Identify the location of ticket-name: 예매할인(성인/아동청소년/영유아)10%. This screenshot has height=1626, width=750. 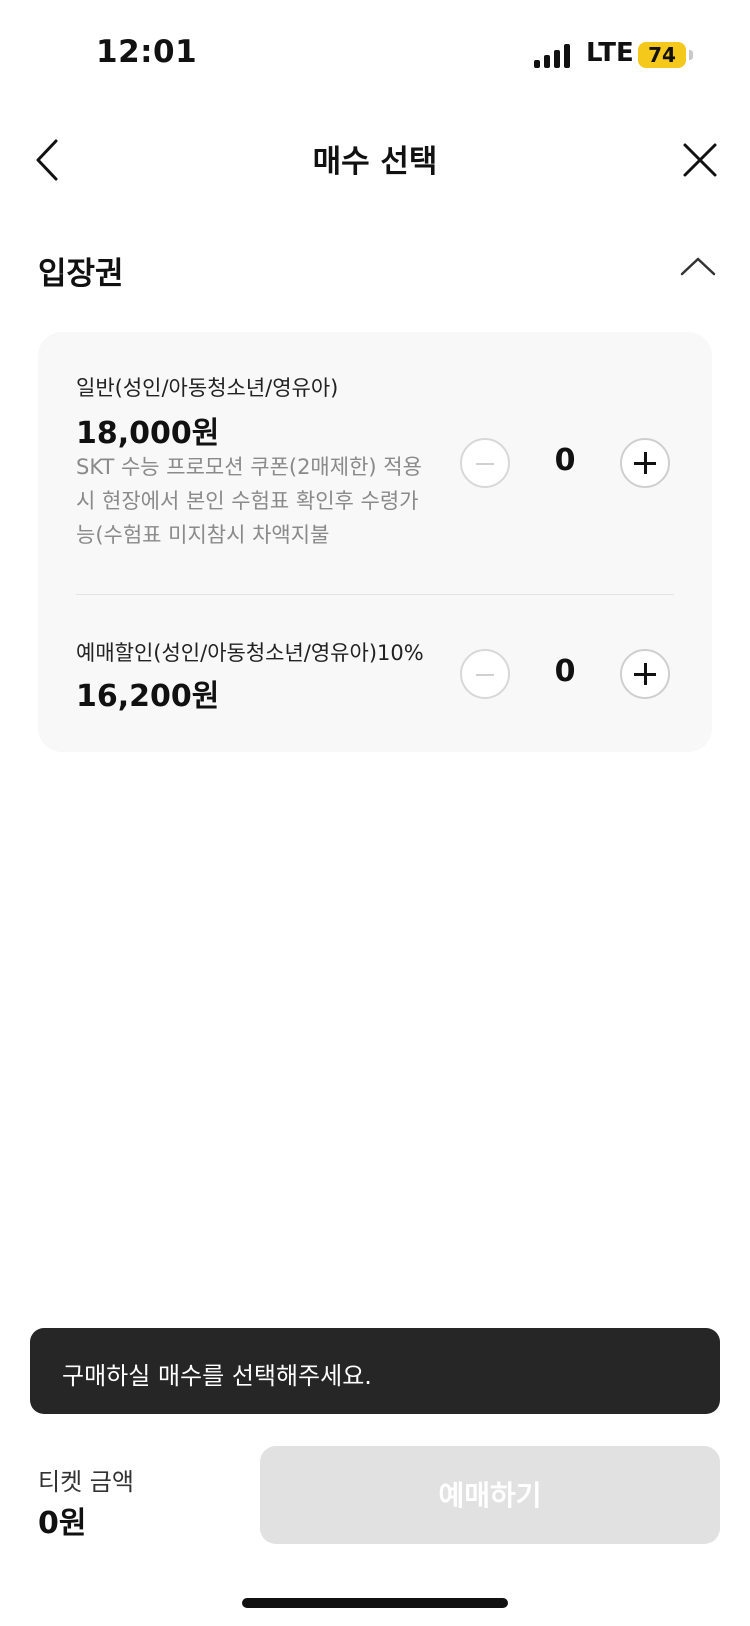
(250, 653).